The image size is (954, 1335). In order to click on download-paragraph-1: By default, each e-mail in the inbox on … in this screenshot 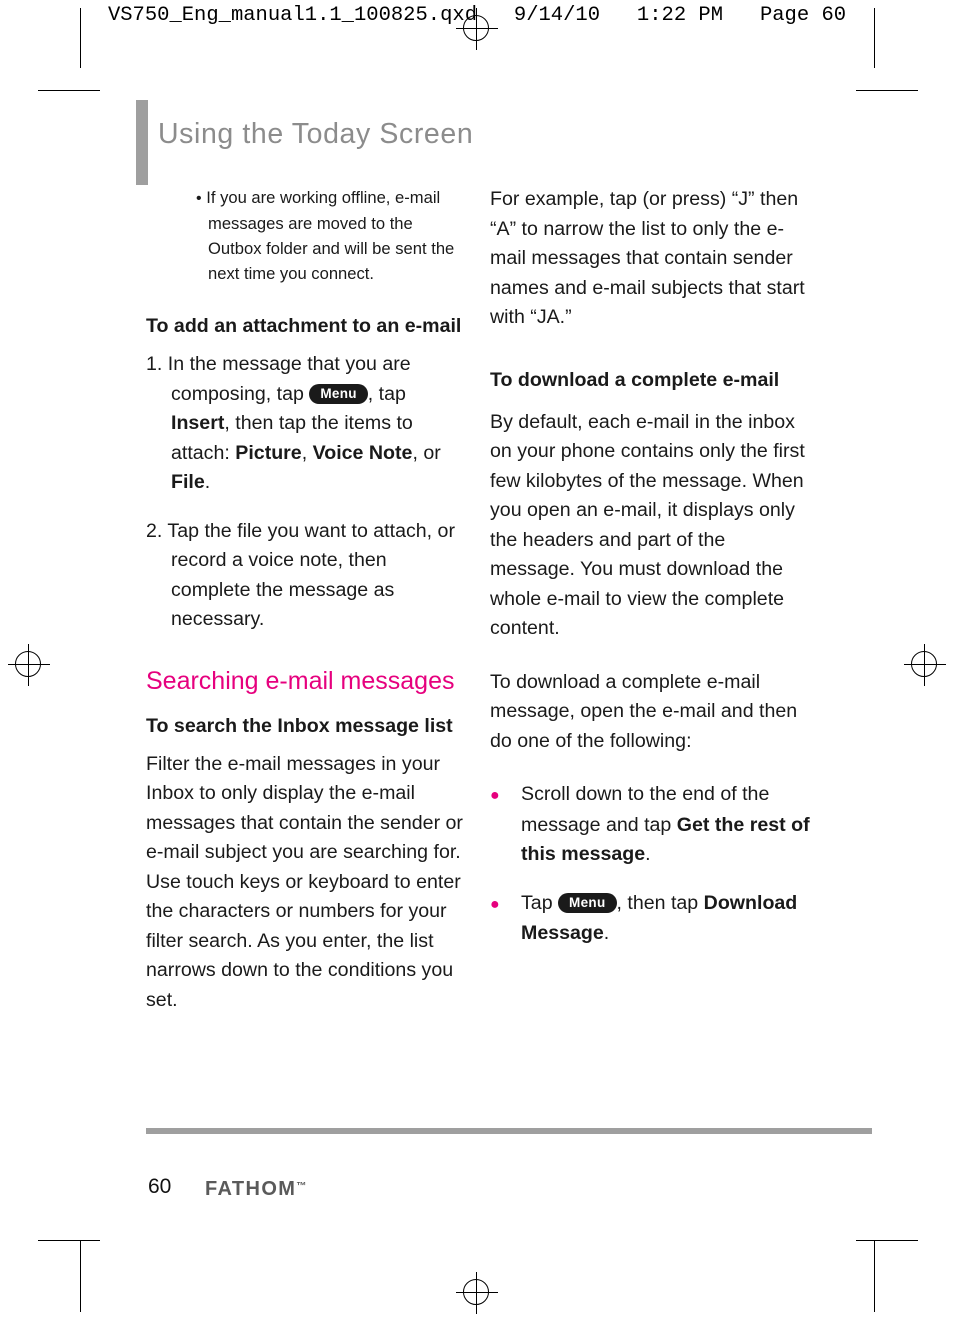, I will do `click(647, 525)`.